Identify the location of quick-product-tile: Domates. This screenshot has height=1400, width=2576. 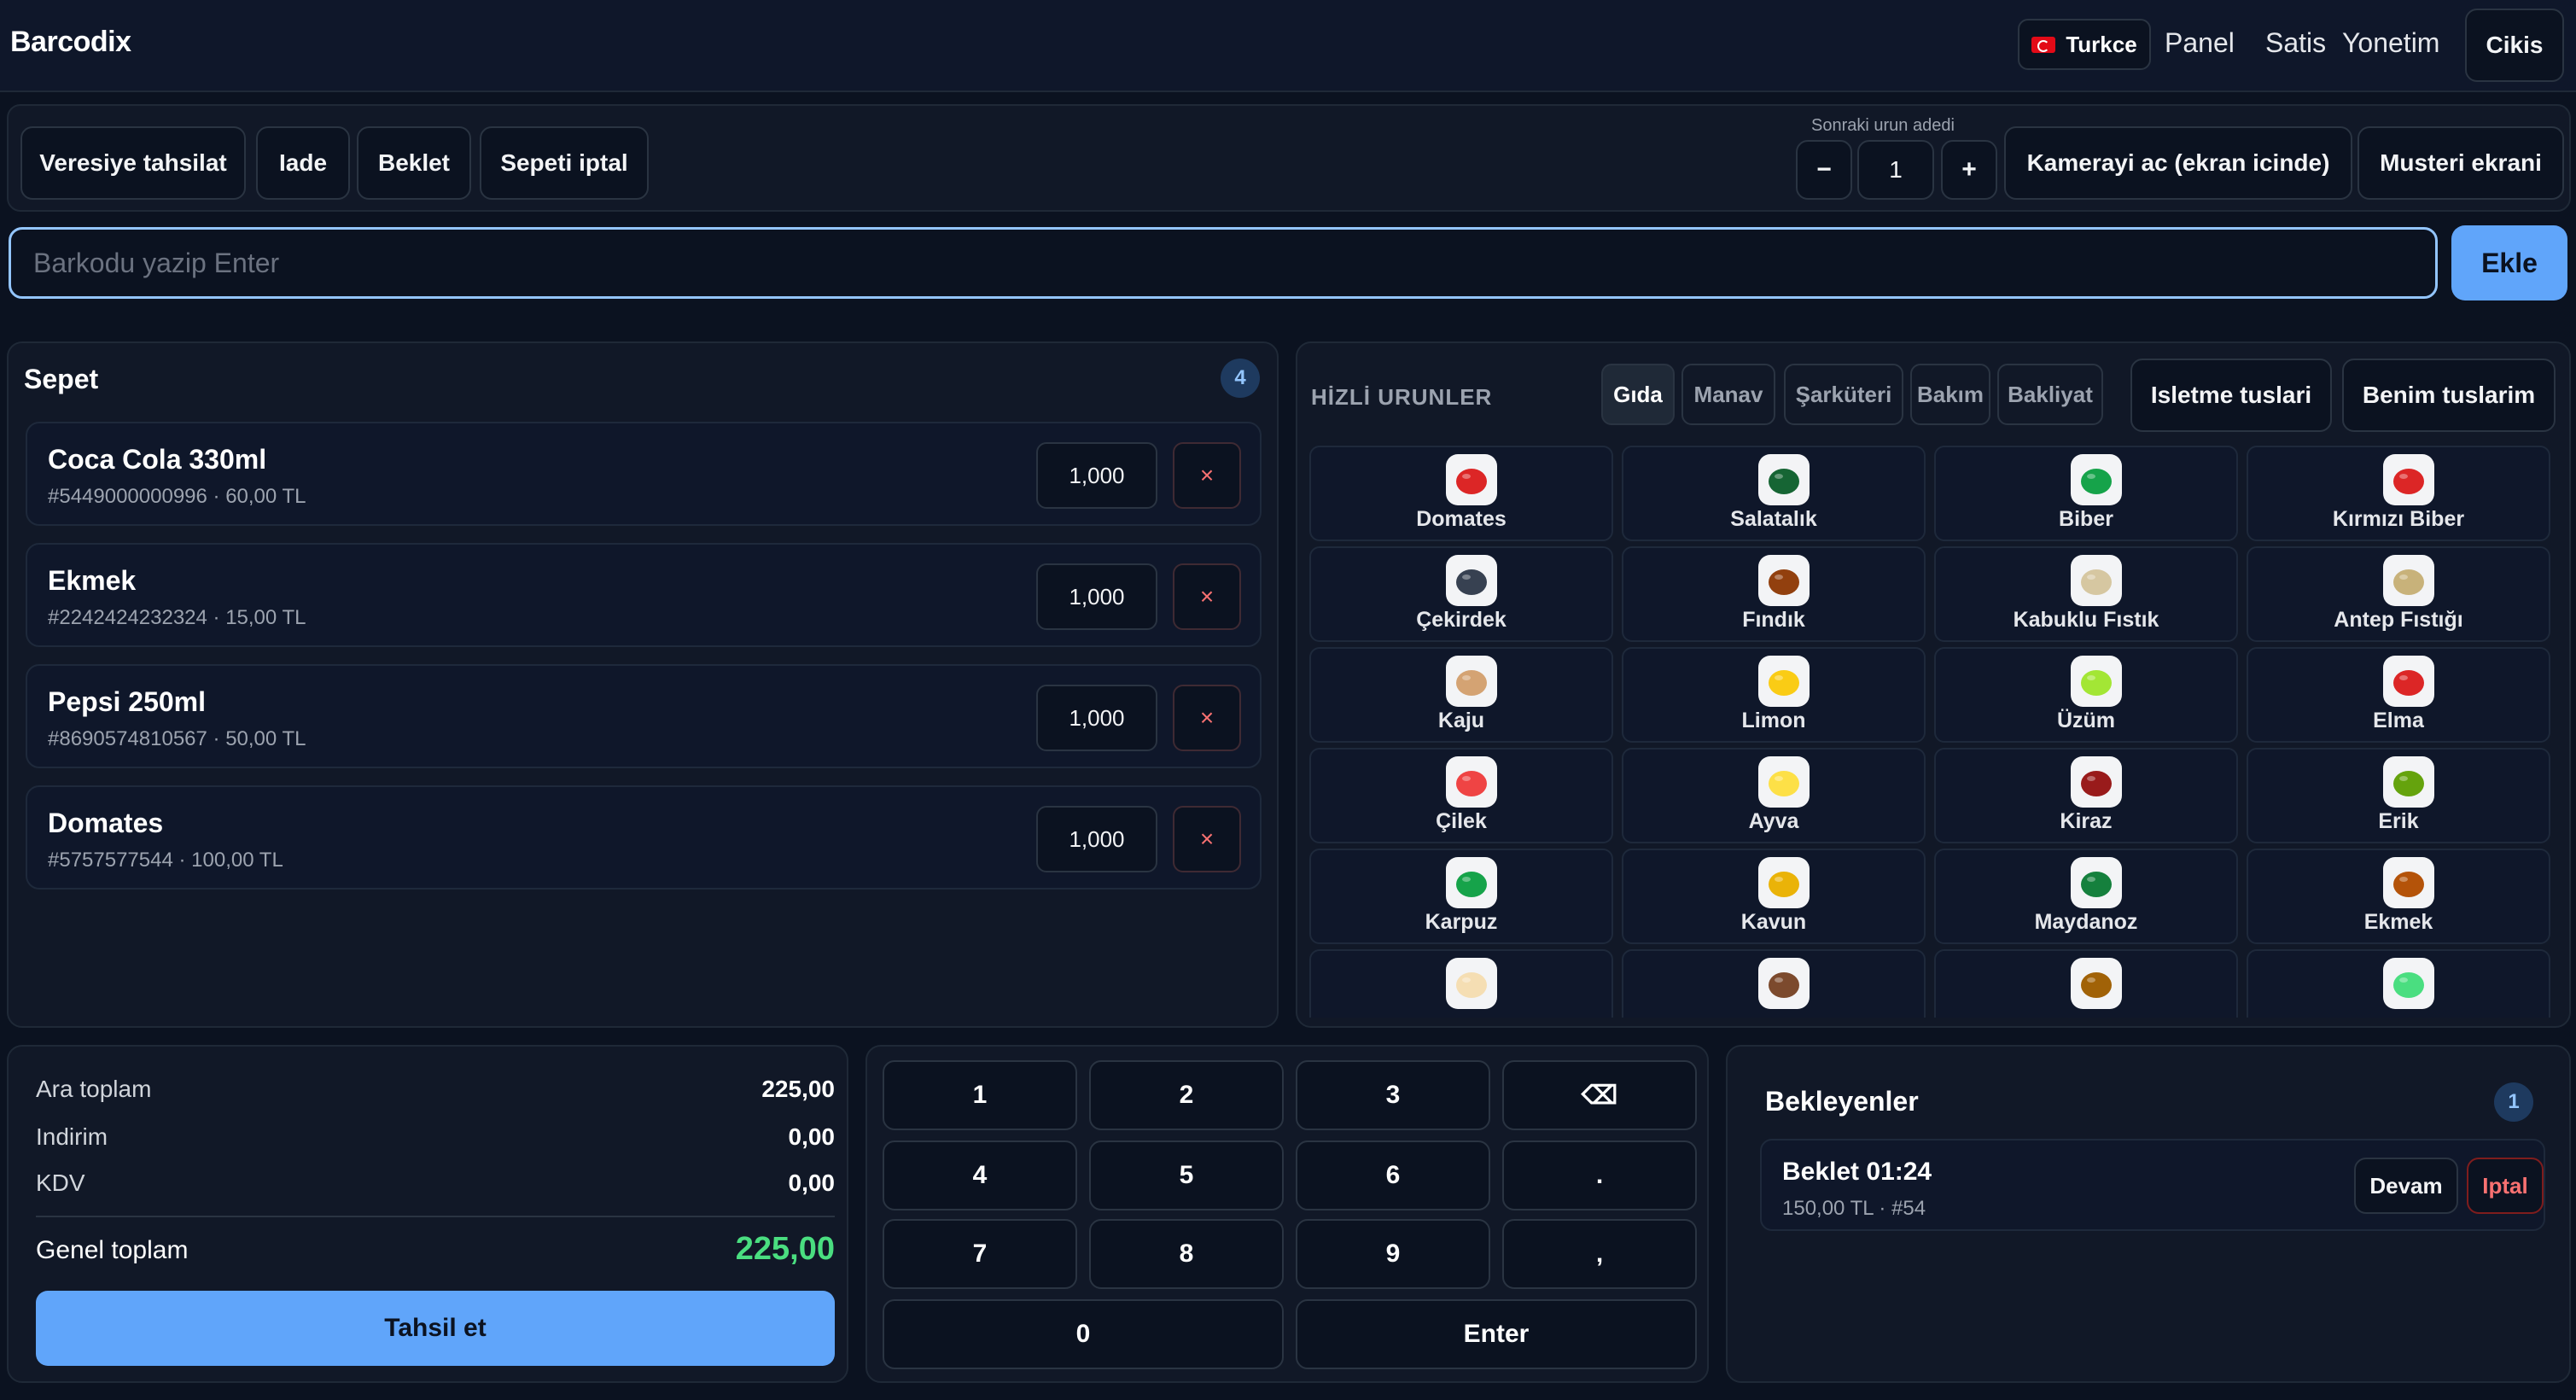
(1461, 493).